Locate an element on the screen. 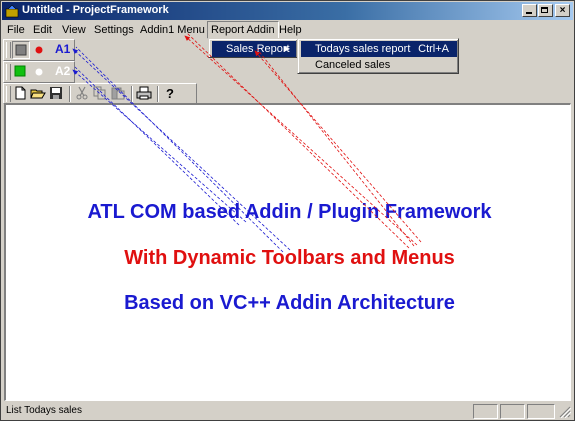  window-title: Untitled - ProjectFramework is located at coordinates (95, 10).